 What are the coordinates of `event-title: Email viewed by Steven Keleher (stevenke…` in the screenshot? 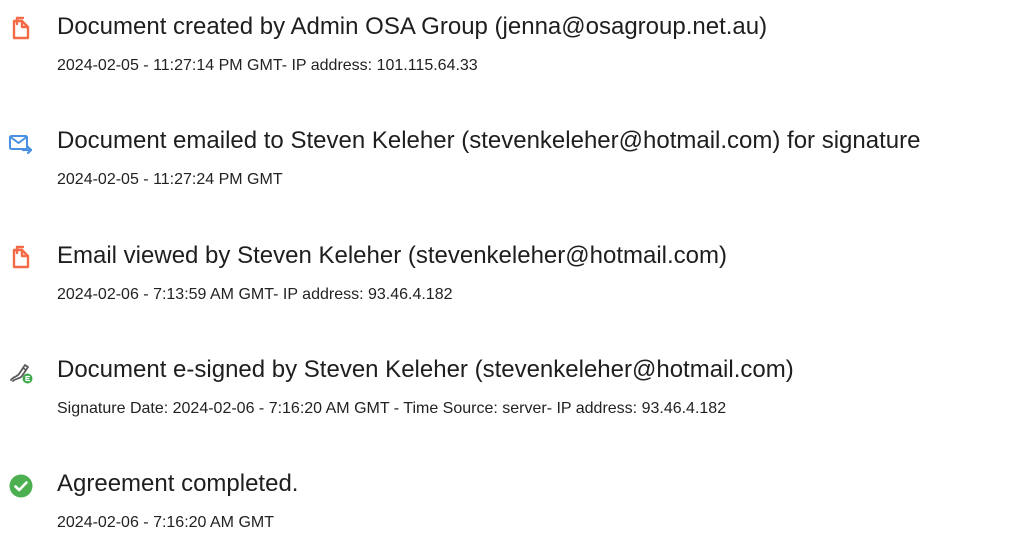 It's located at (392, 255).